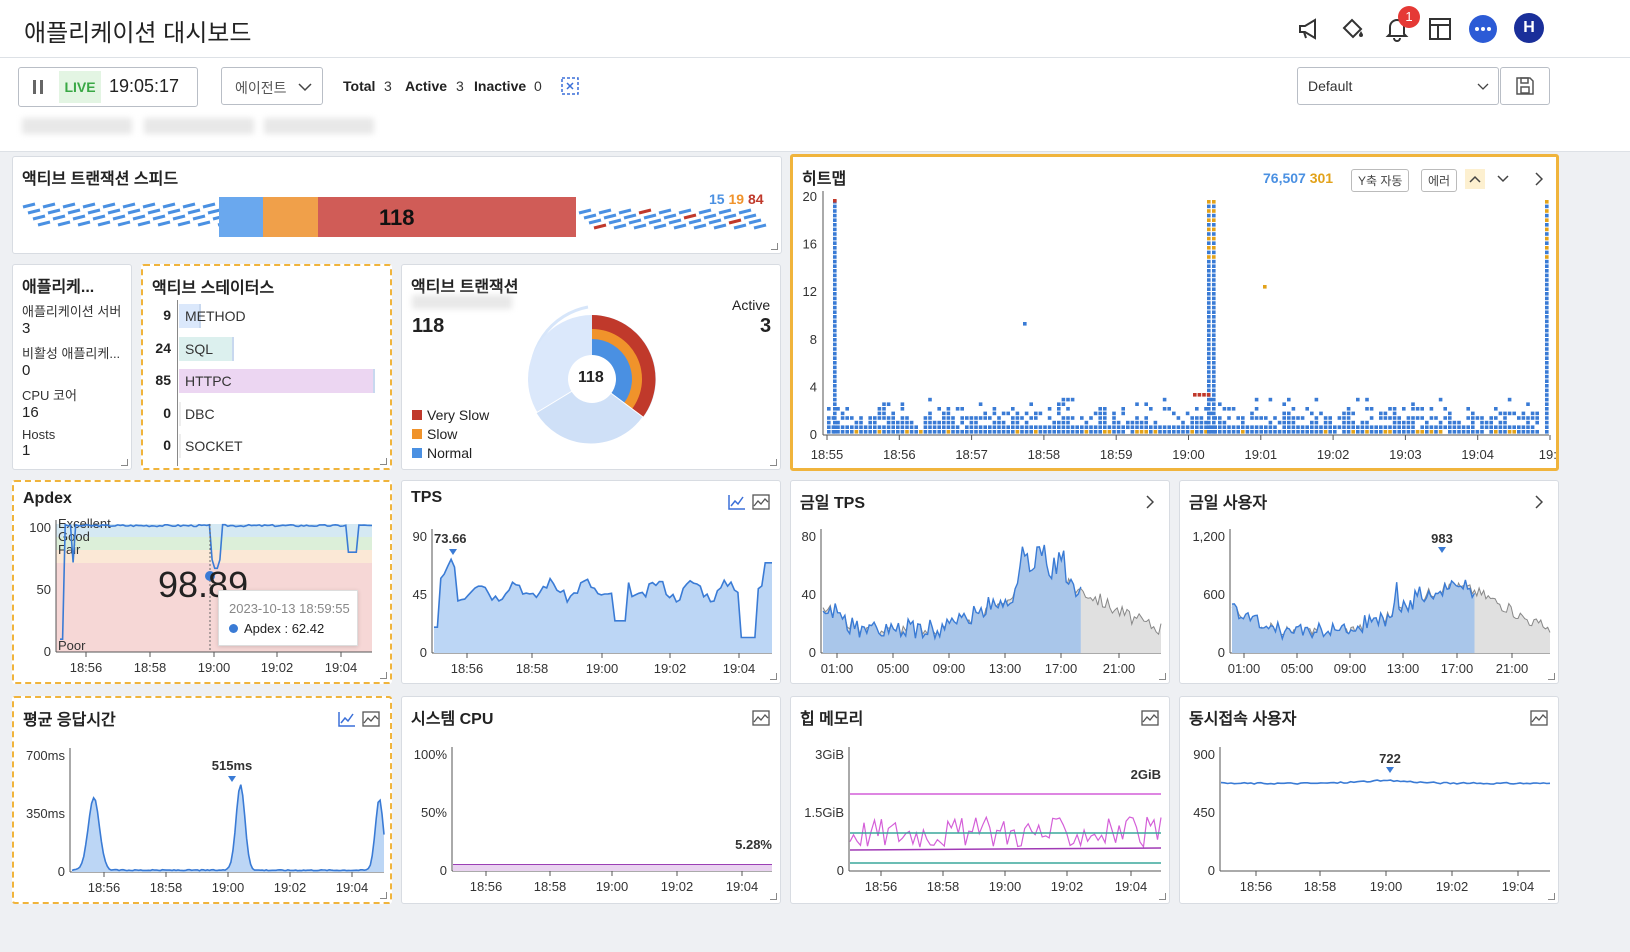  Describe the element at coordinates (1353, 29) in the screenshot. I see `paint-bucket-icon` at that location.